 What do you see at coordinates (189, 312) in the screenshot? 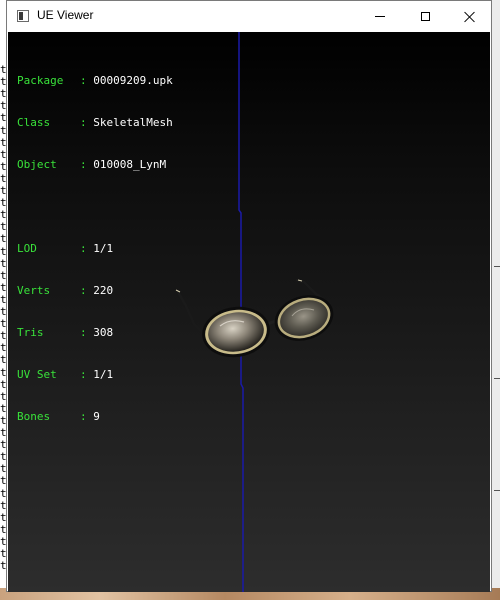
I see `left-temple` at bounding box center [189, 312].